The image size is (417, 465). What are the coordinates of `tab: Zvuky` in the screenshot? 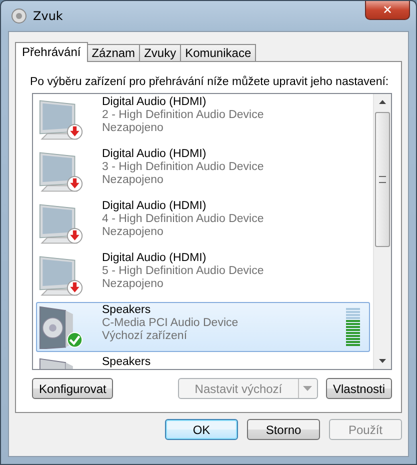 It's located at (160, 52).